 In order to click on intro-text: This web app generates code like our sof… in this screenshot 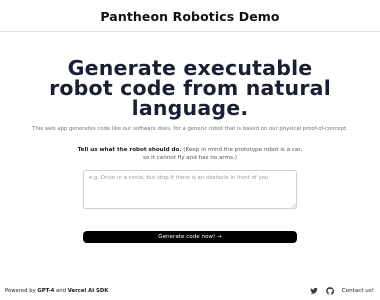, I will do `click(190, 129)`.